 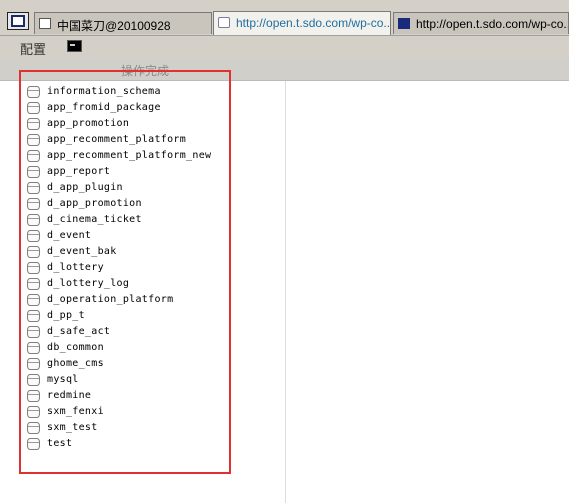 I want to click on database-label: redmine, so click(x=69, y=395).